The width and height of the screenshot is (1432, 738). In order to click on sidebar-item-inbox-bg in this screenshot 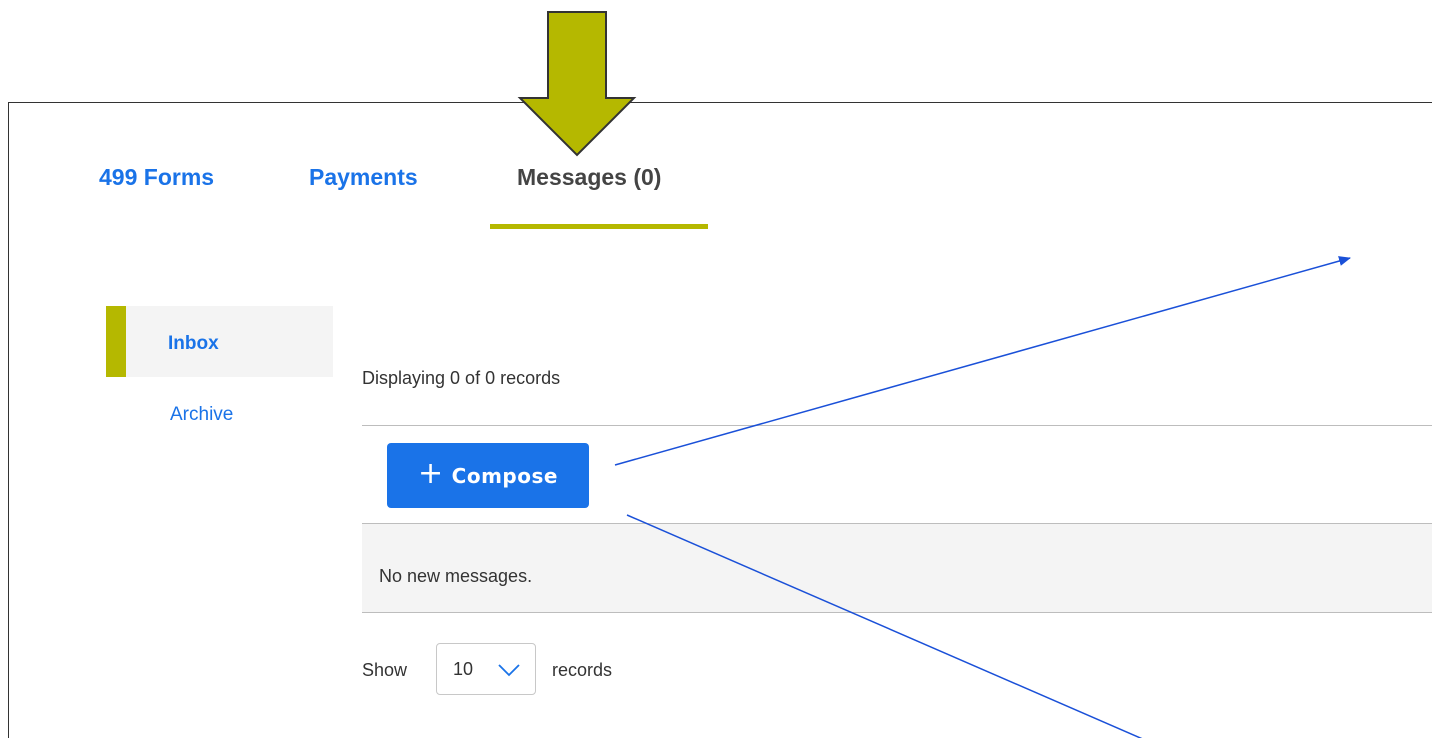, I will do `click(219, 341)`.